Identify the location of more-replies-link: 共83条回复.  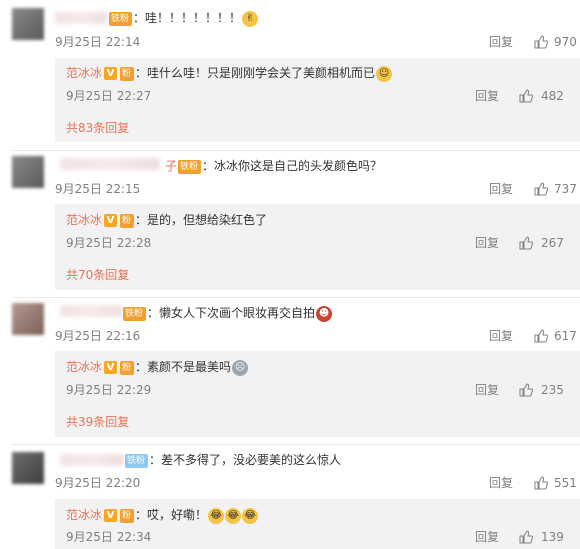
(97, 128).